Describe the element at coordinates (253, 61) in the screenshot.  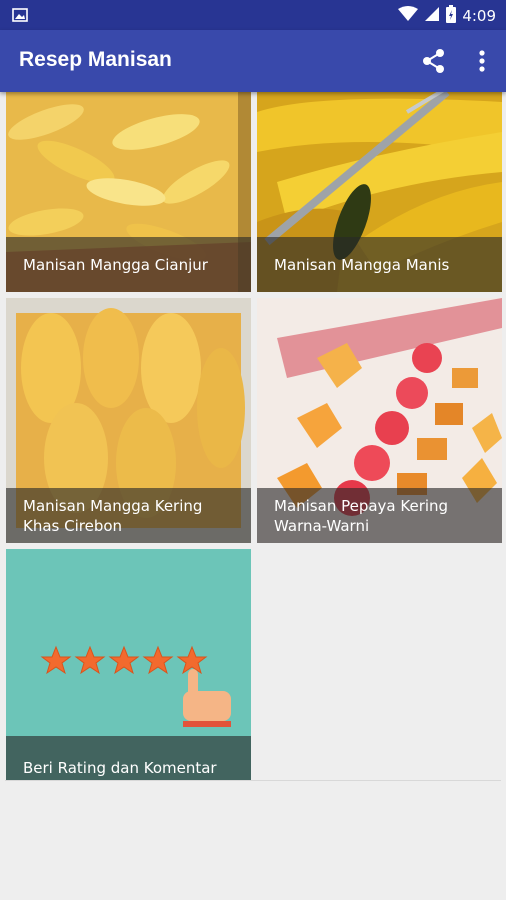
I see `app-bar: Resep Manisan` at that location.